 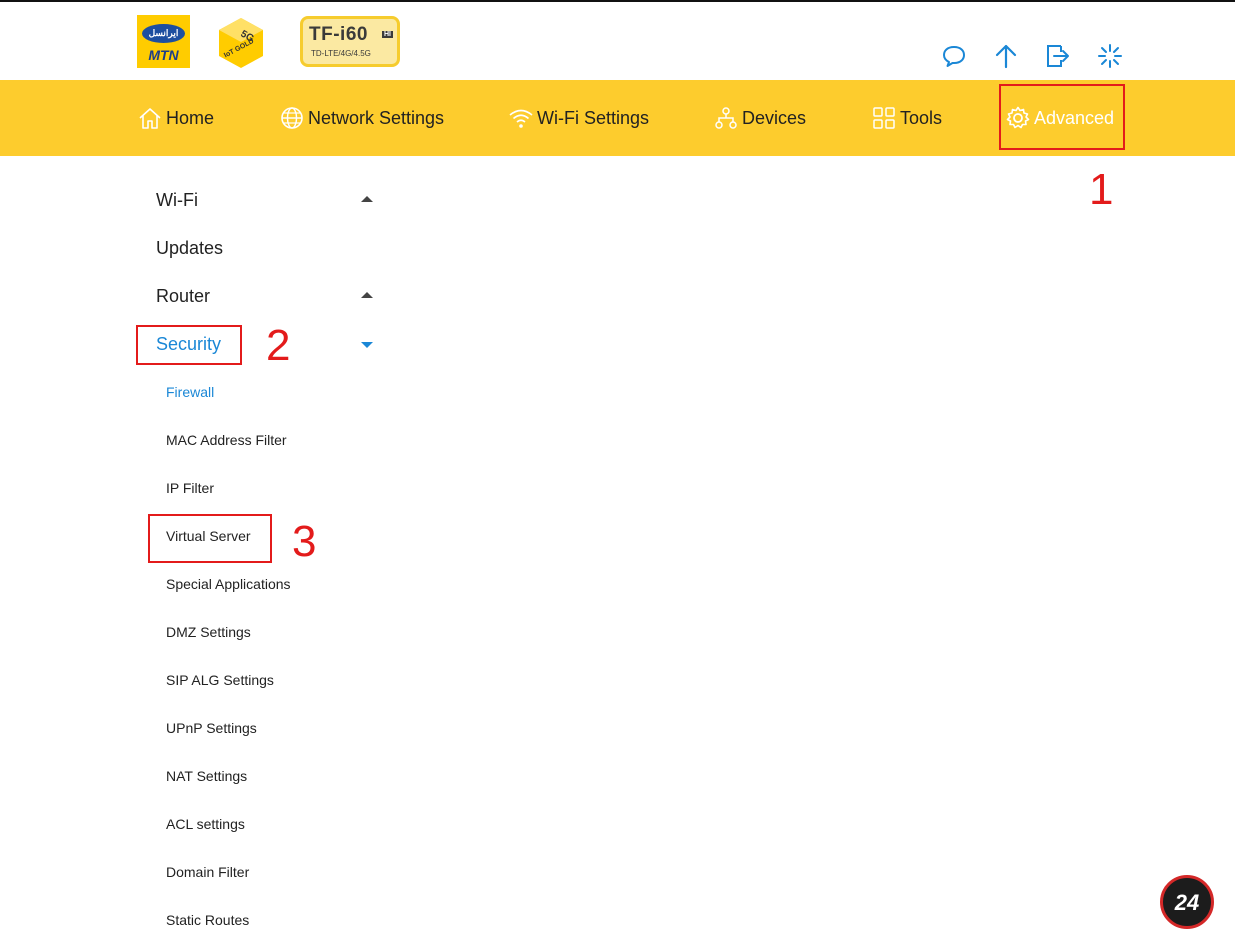 I want to click on step-number-3: 3, so click(x=304, y=541).